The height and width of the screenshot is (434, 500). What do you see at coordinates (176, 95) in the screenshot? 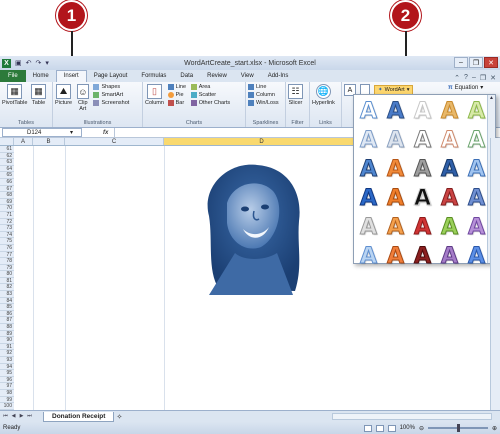
I see `pie-chart-button: Pie` at bounding box center [176, 95].